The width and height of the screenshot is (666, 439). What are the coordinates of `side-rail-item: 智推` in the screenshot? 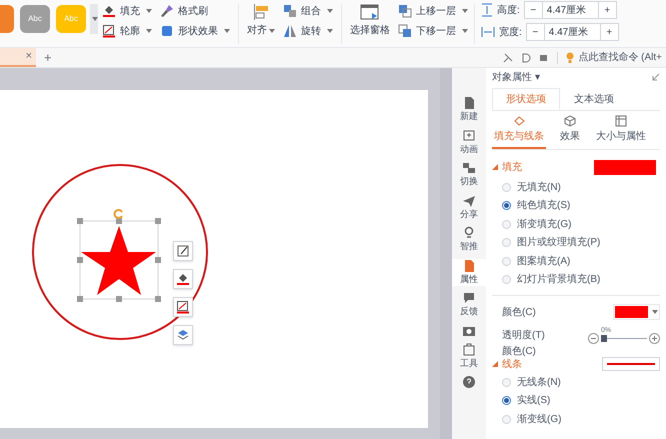 It's located at (469, 240).